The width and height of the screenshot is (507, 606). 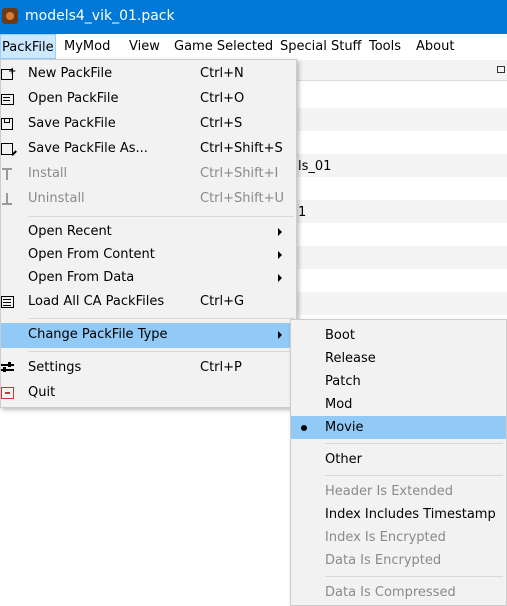 What do you see at coordinates (398, 381) in the screenshot?
I see `type-patch-item: Patch` at bounding box center [398, 381].